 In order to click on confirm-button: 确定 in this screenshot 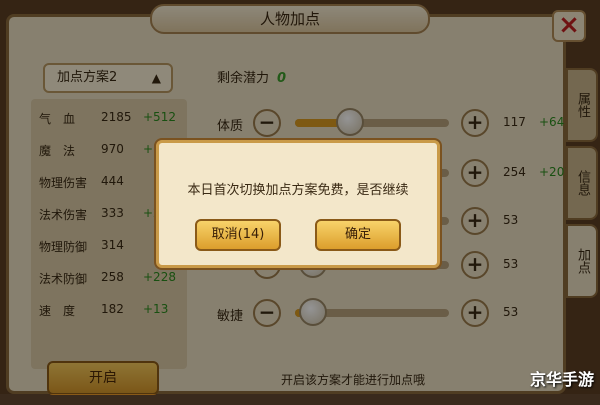, I will do `click(358, 235)`.